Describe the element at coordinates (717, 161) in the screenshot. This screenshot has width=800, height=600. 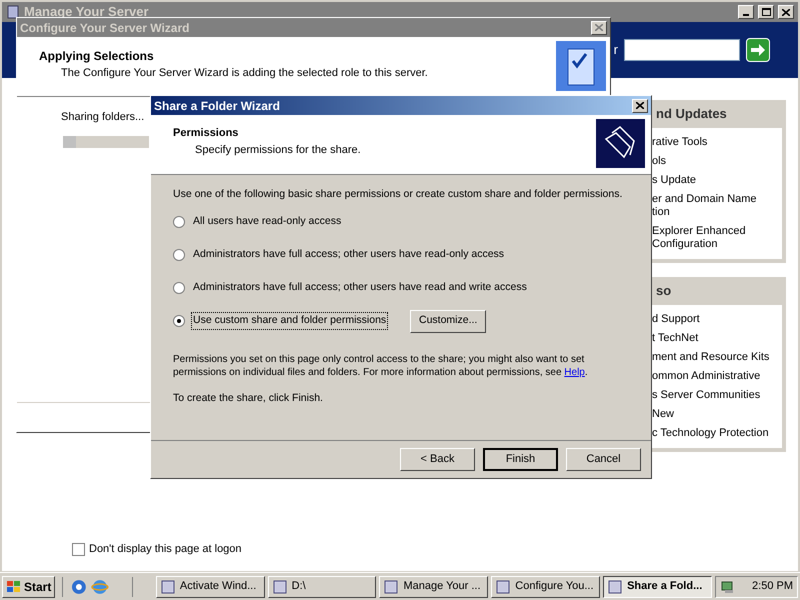
I see `panel-link: ols` at that location.